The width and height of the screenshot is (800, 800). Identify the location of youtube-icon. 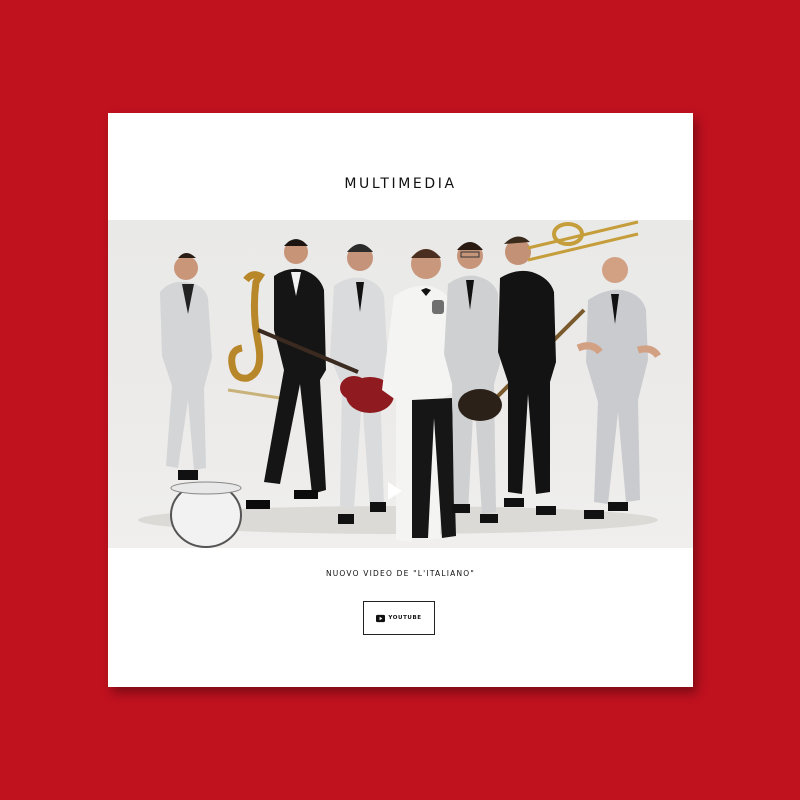
(381, 618).